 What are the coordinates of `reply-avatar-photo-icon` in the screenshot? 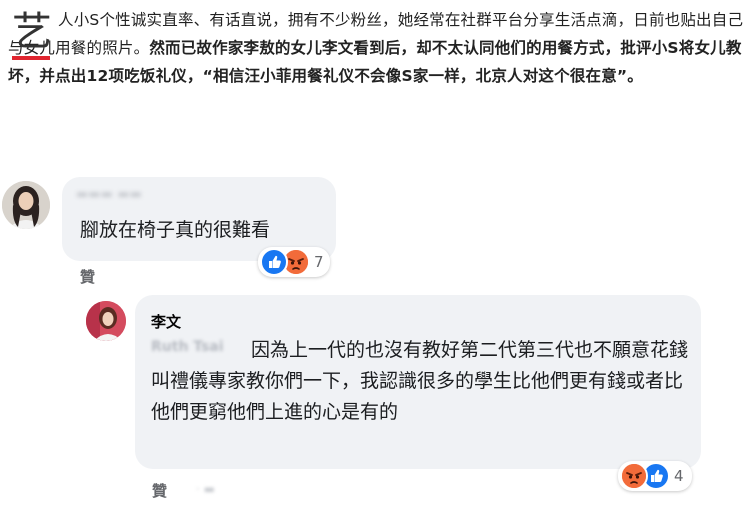 It's located at (106, 321).